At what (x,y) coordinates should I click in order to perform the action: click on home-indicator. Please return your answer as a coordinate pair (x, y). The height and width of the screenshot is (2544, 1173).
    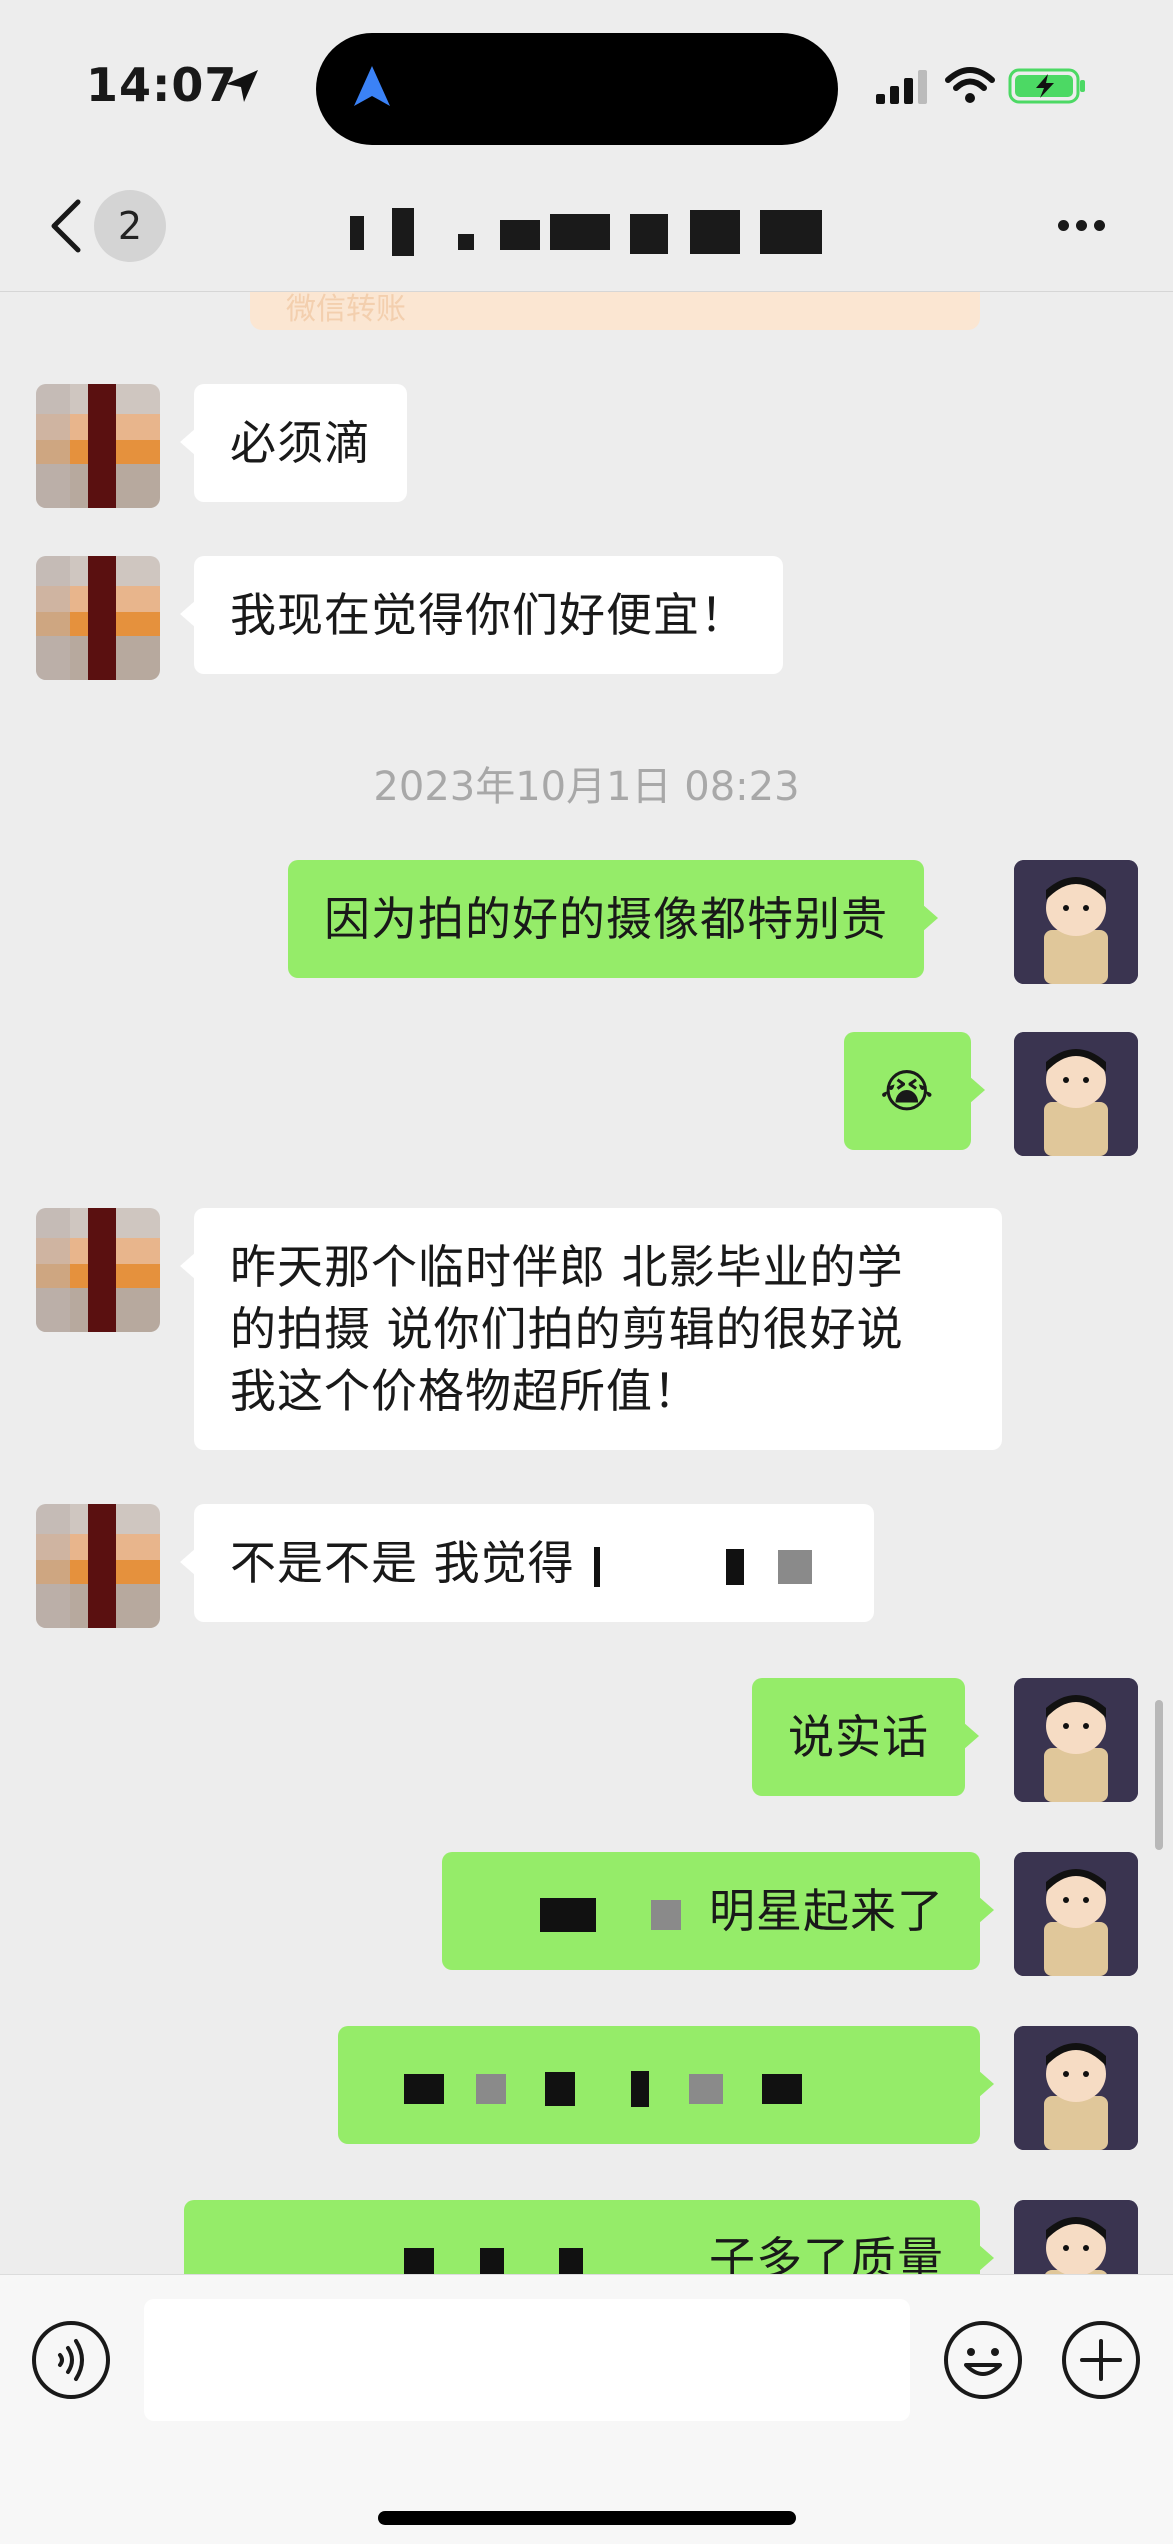
    Looking at the image, I should click on (587, 2518).